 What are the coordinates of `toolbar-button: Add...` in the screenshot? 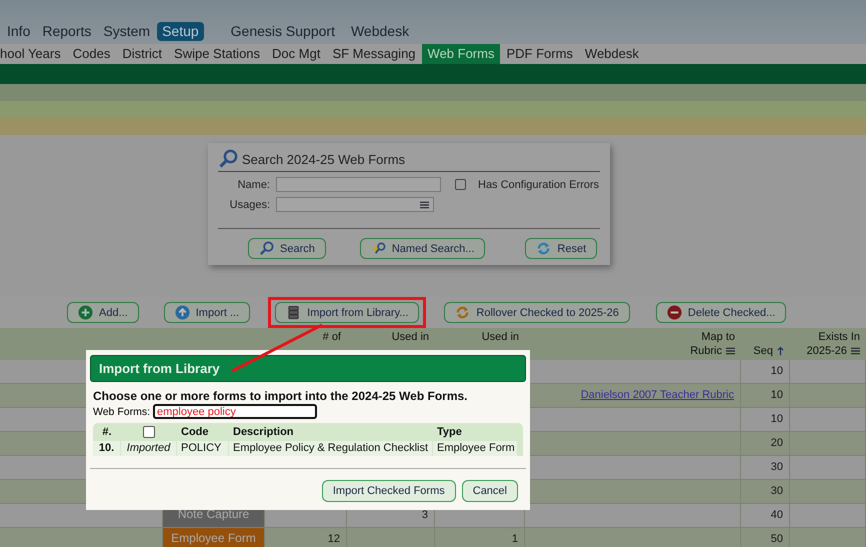 It's located at (103, 312).